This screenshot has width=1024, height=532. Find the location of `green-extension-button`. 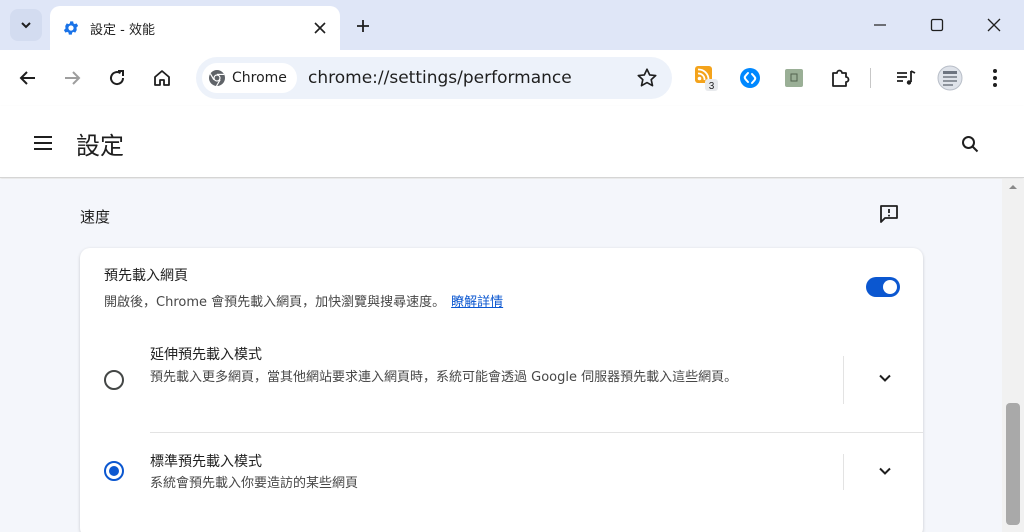

green-extension-button is located at coordinates (794, 78).